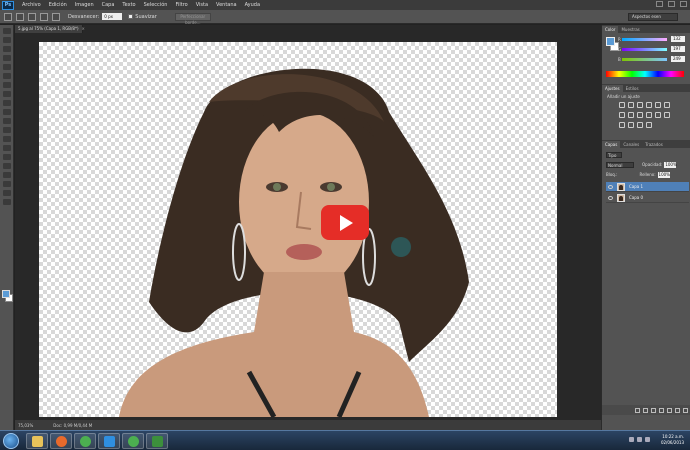 The width and height of the screenshot is (690, 450). What do you see at coordinates (7, 31) in the screenshot?
I see `move-tool-icon` at bounding box center [7, 31].